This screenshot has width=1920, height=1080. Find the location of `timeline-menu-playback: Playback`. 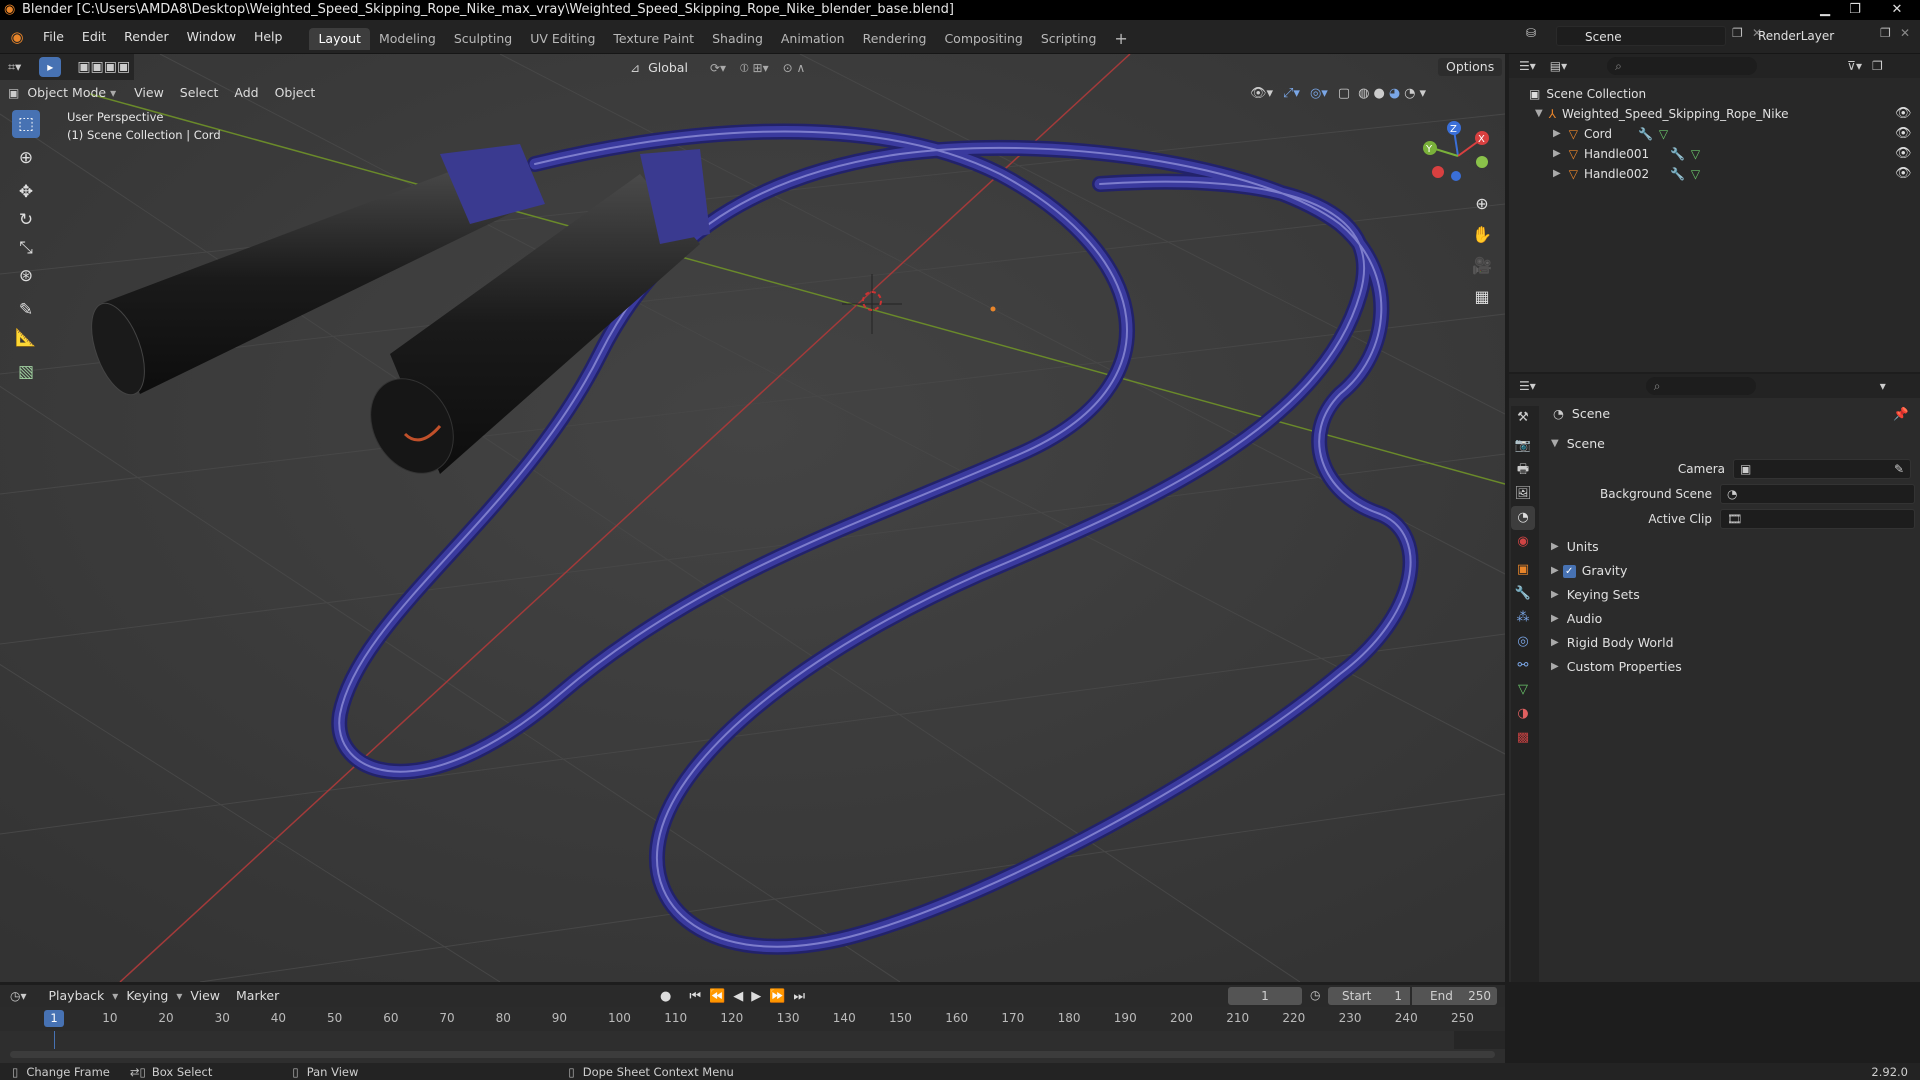

timeline-menu-playback: Playback is located at coordinates (77, 996).